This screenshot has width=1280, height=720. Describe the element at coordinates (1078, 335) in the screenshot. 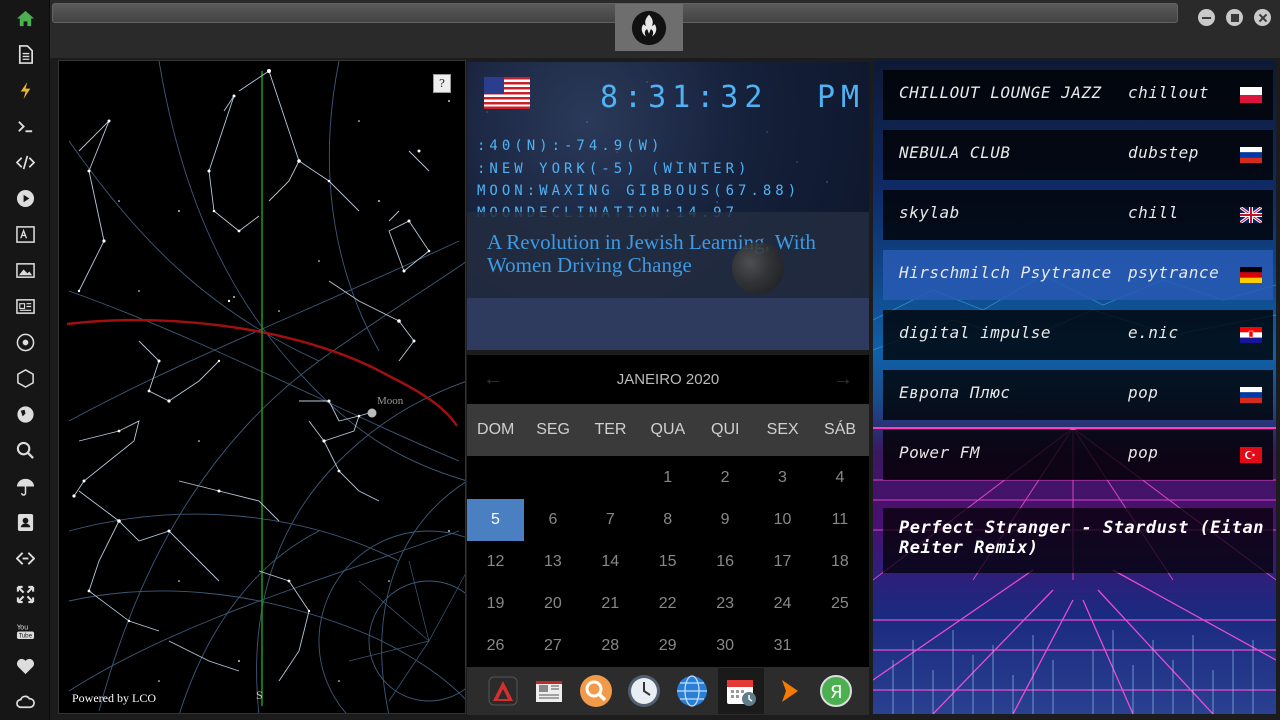

I see `radio-station-row: digital impulse e.nic` at that location.